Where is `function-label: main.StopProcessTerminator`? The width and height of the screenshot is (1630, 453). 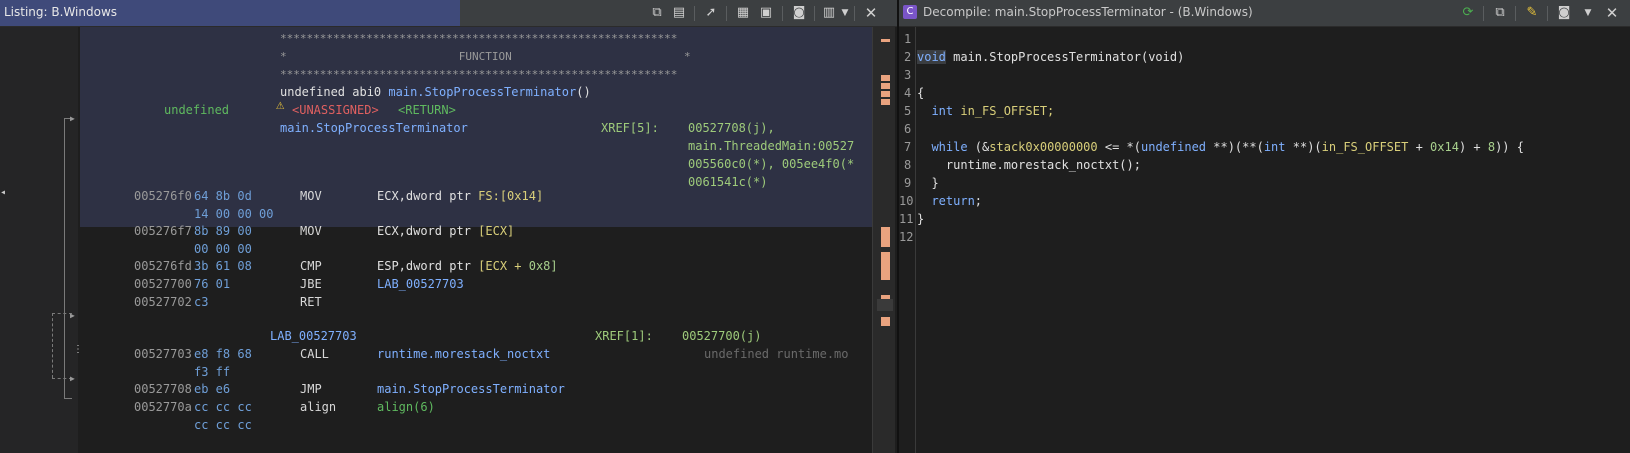
function-label: main.StopProcessTerminator is located at coordinates (374, 128).